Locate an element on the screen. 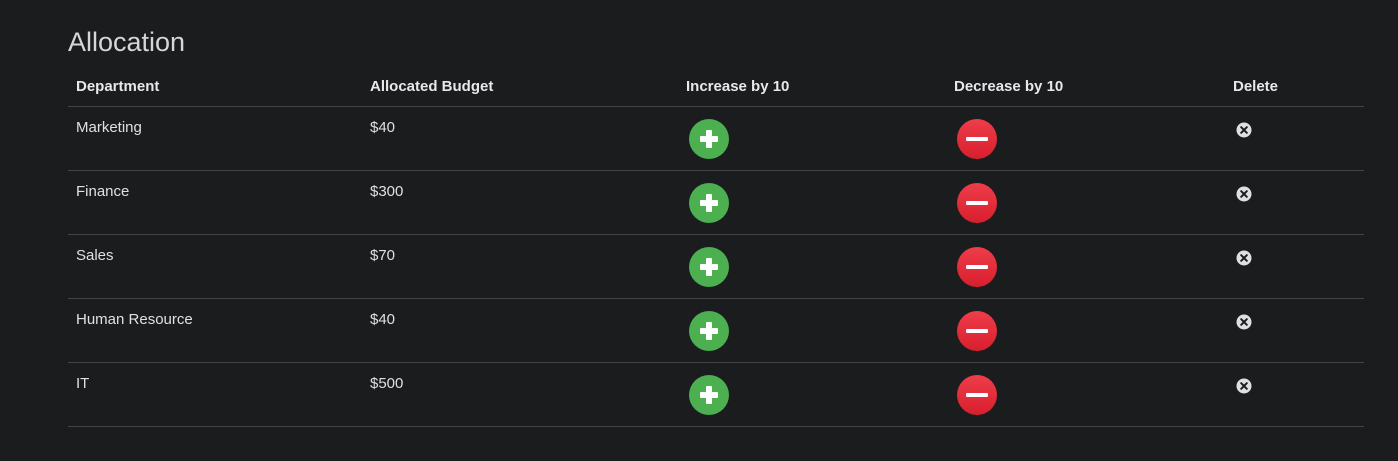 This screenshot has width=1398, height=461. department-cell: Sales is located at coordinates (215, 266).